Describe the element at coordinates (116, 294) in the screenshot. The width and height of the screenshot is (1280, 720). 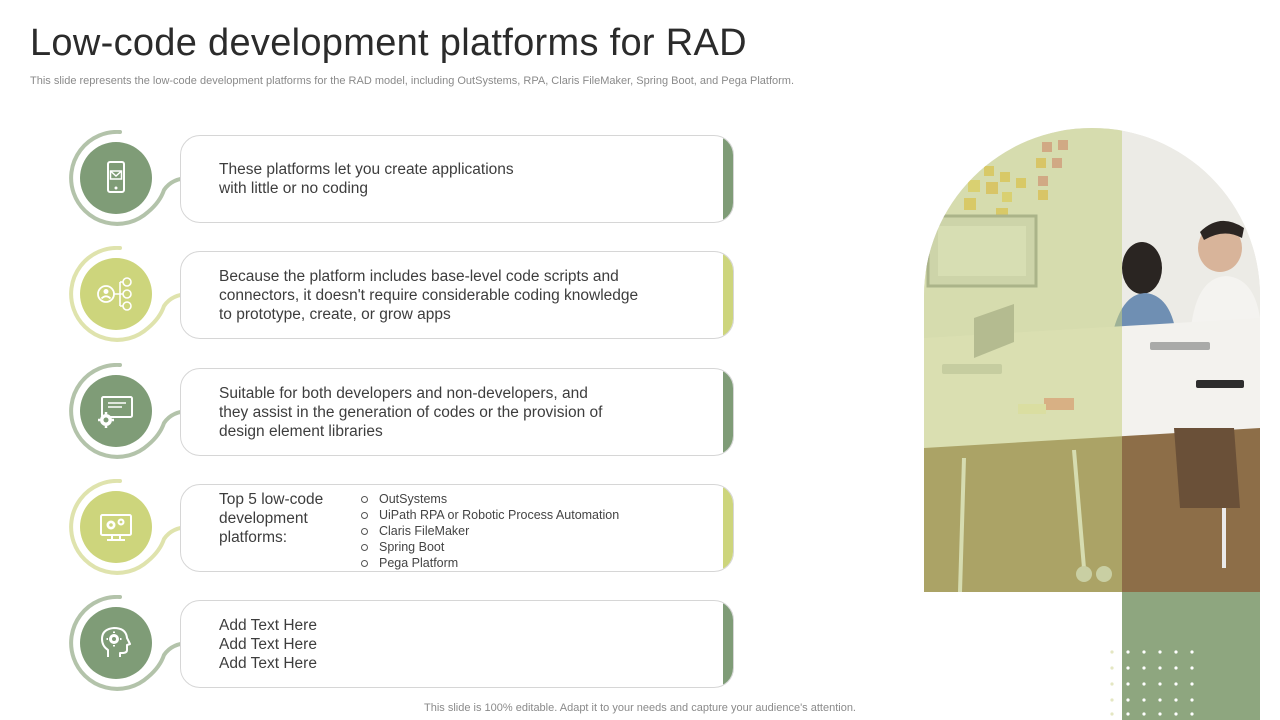
I see `user-network-icon` at that location.